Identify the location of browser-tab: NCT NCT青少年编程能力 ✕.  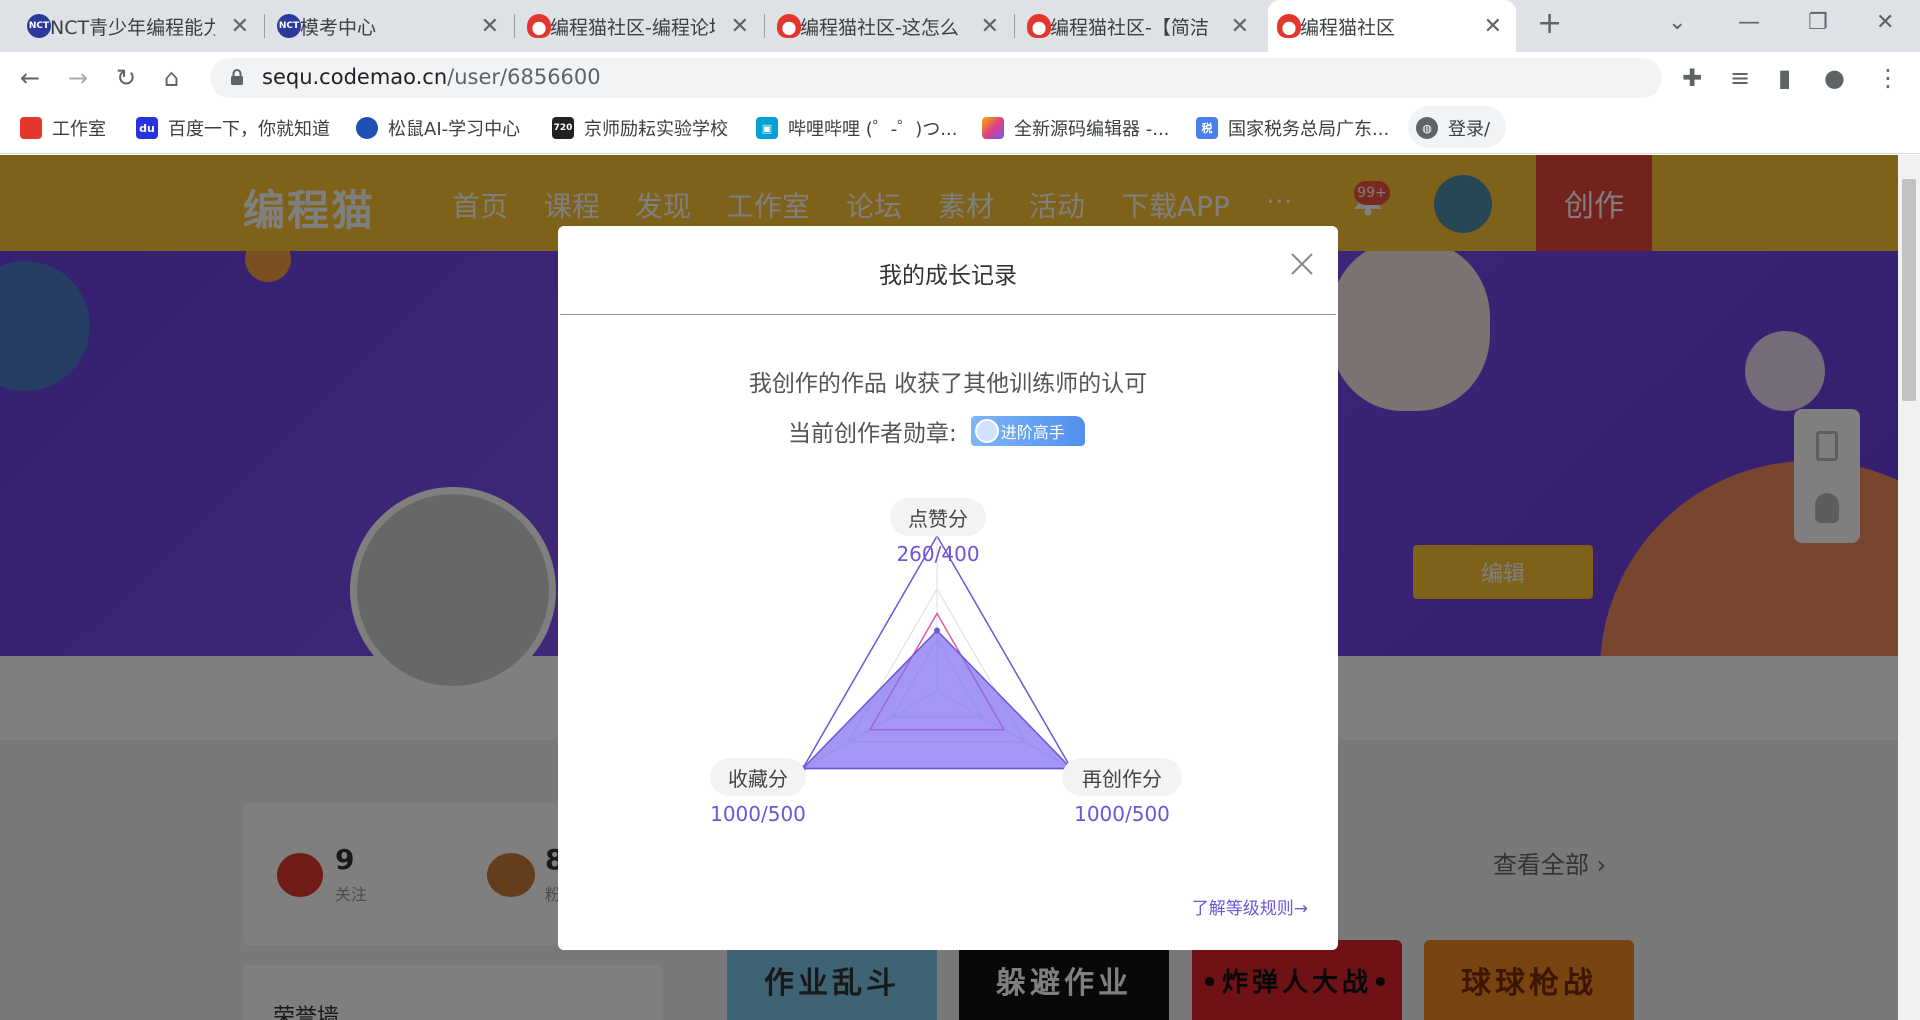
(140, 26).